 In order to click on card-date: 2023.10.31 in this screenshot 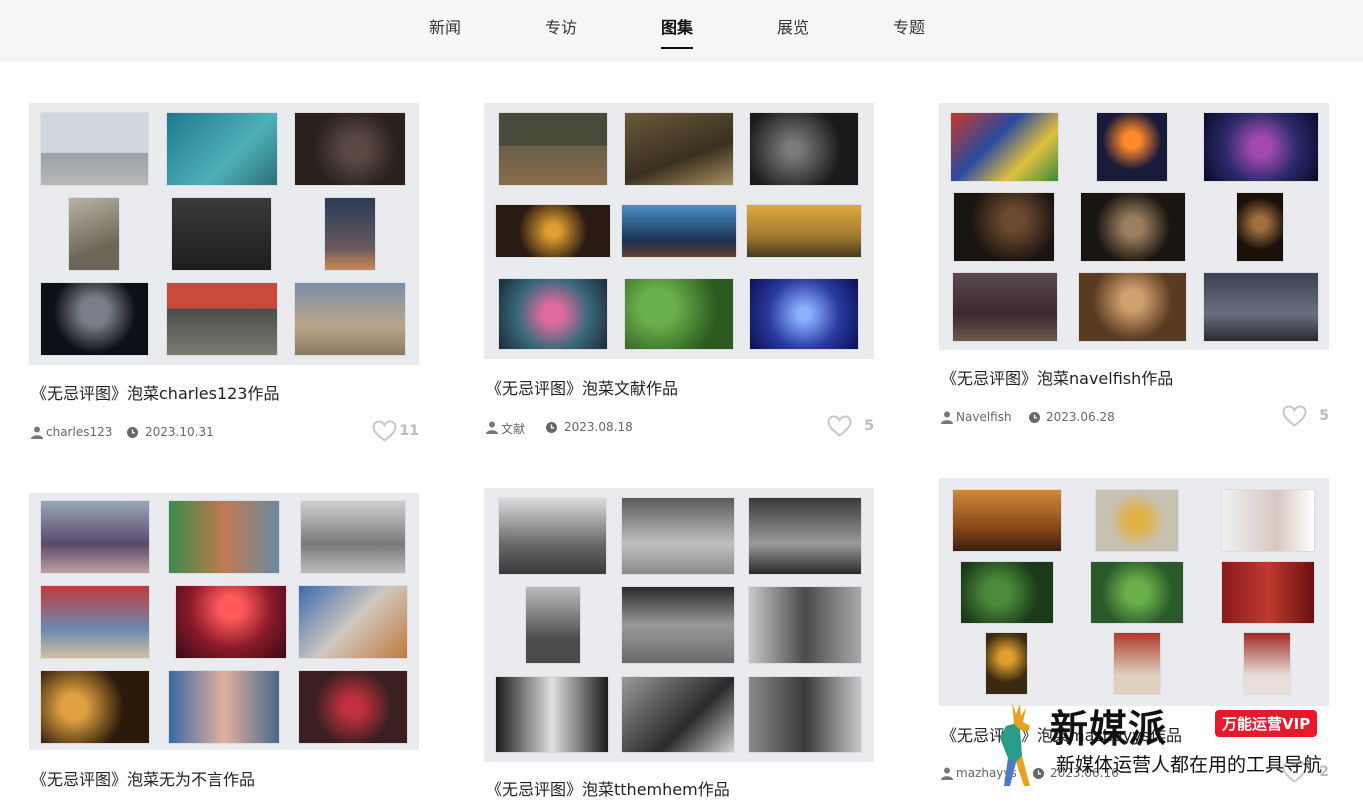, I will do `click(179, 432)`.